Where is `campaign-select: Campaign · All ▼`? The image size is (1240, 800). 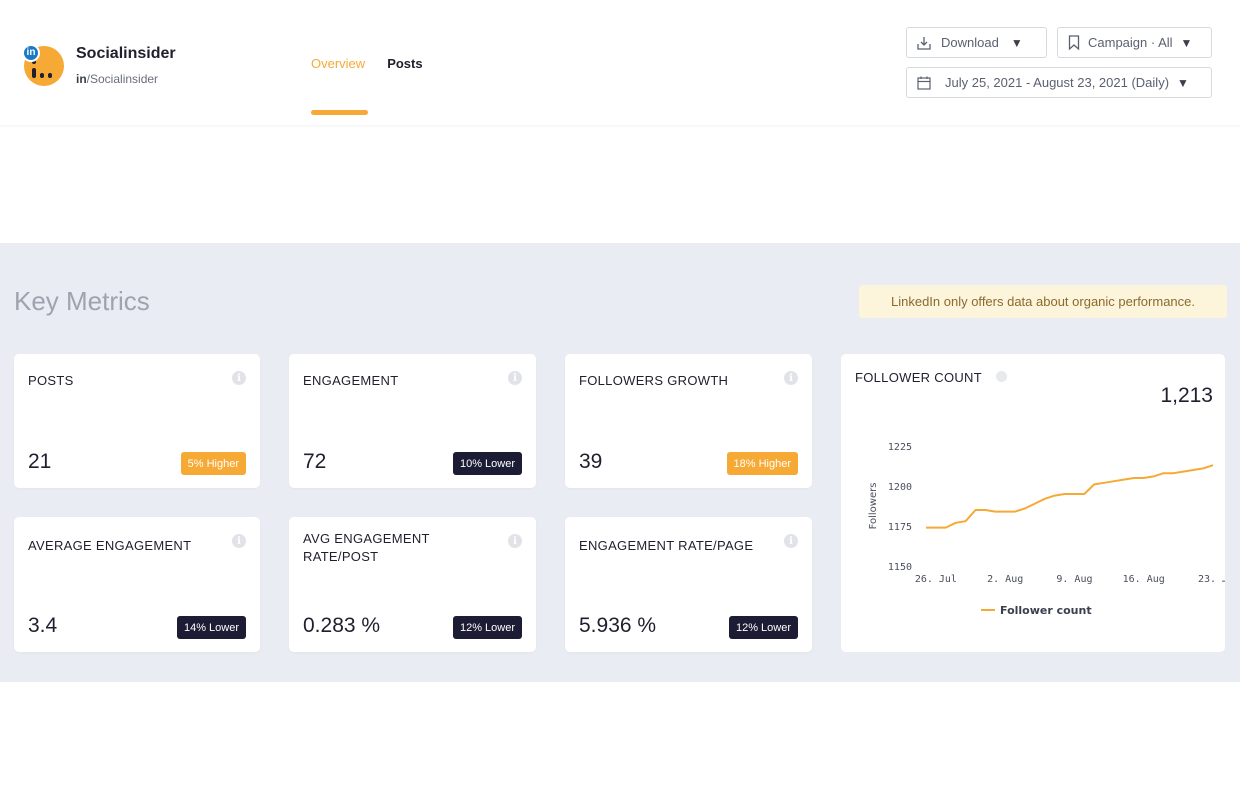 campaign-select: Campaign · All ▼ is located at coordinates (1134, 42).